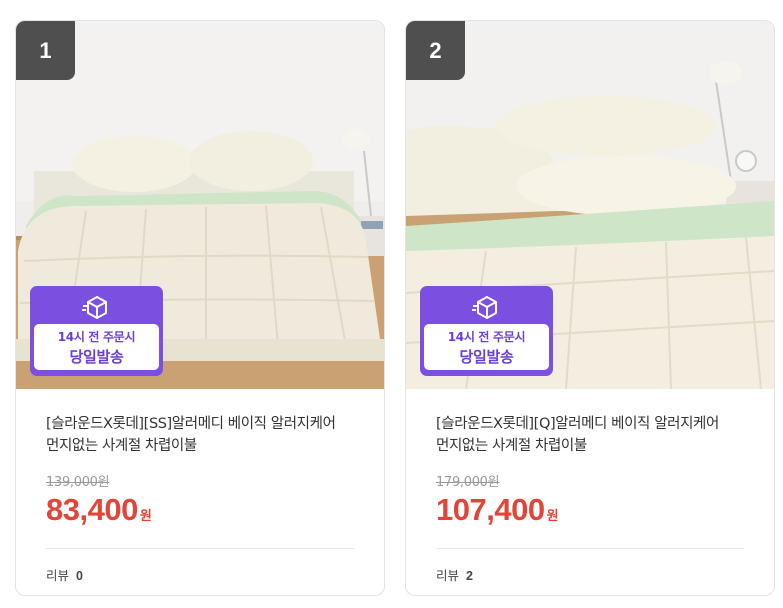 Image resolution: width=783 pixels, height=608 pixels. What do you see at coordinates (590, 510) in the screenshot?
I see `sale-price-row: 107,400 원` at bounding box center [590, 510].